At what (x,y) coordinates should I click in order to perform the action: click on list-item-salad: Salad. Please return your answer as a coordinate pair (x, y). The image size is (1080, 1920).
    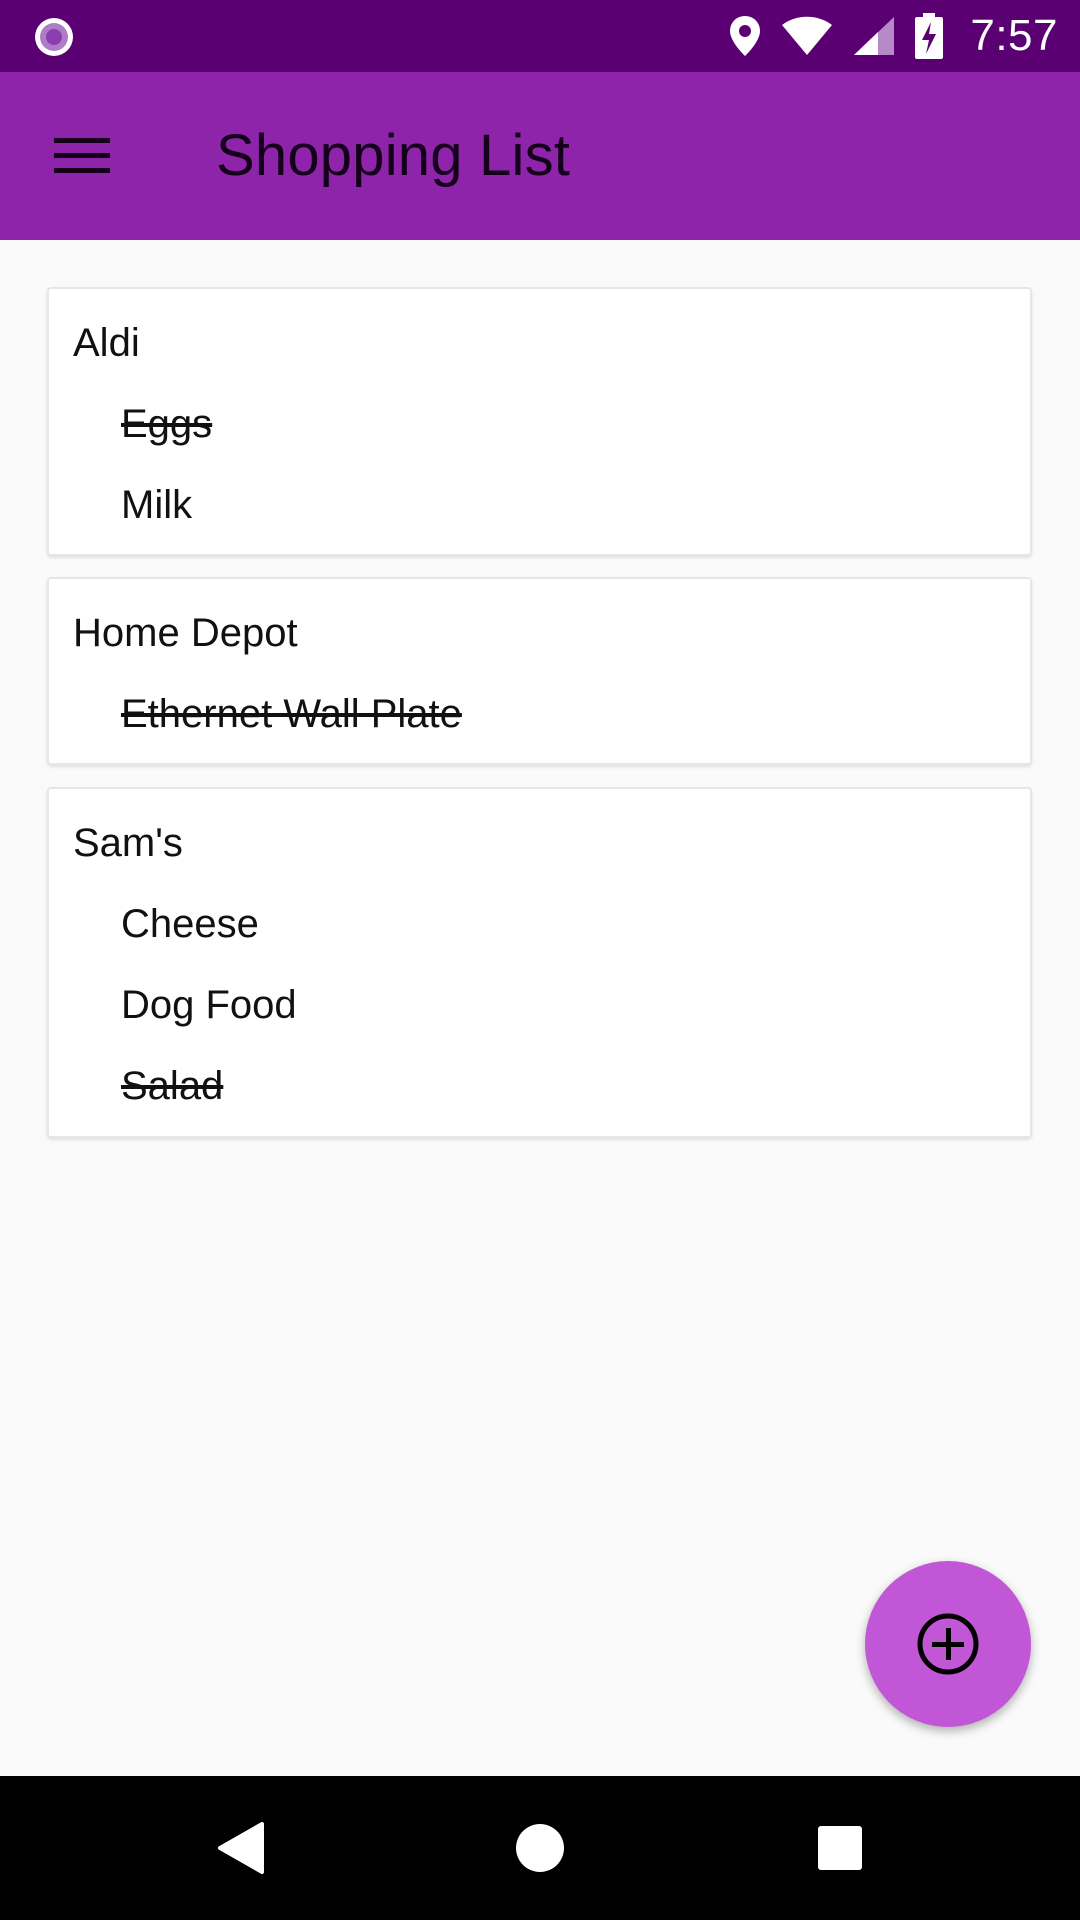
    Looking at the image, I should click on (172, 1086).